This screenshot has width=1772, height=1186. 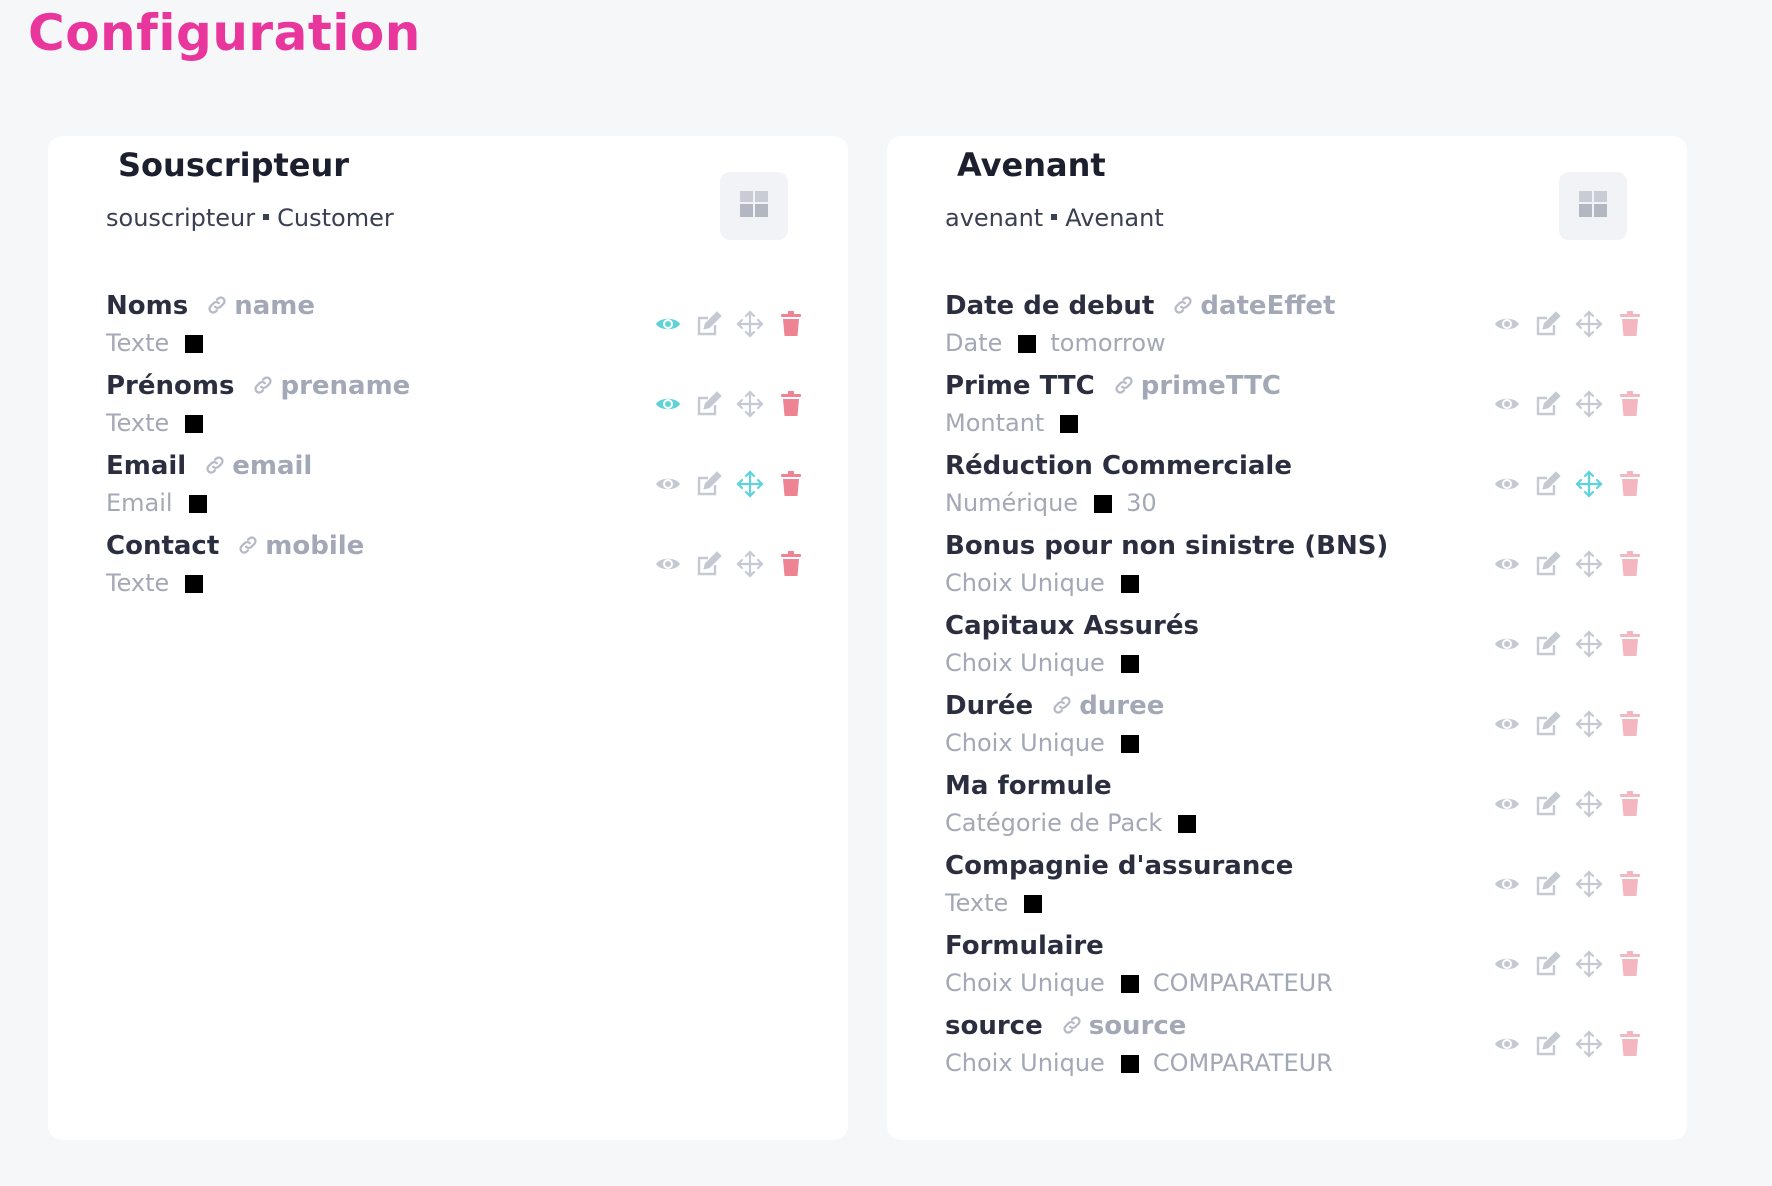 I want to click on card-key: souscripteur, so click(x=181, y=218).